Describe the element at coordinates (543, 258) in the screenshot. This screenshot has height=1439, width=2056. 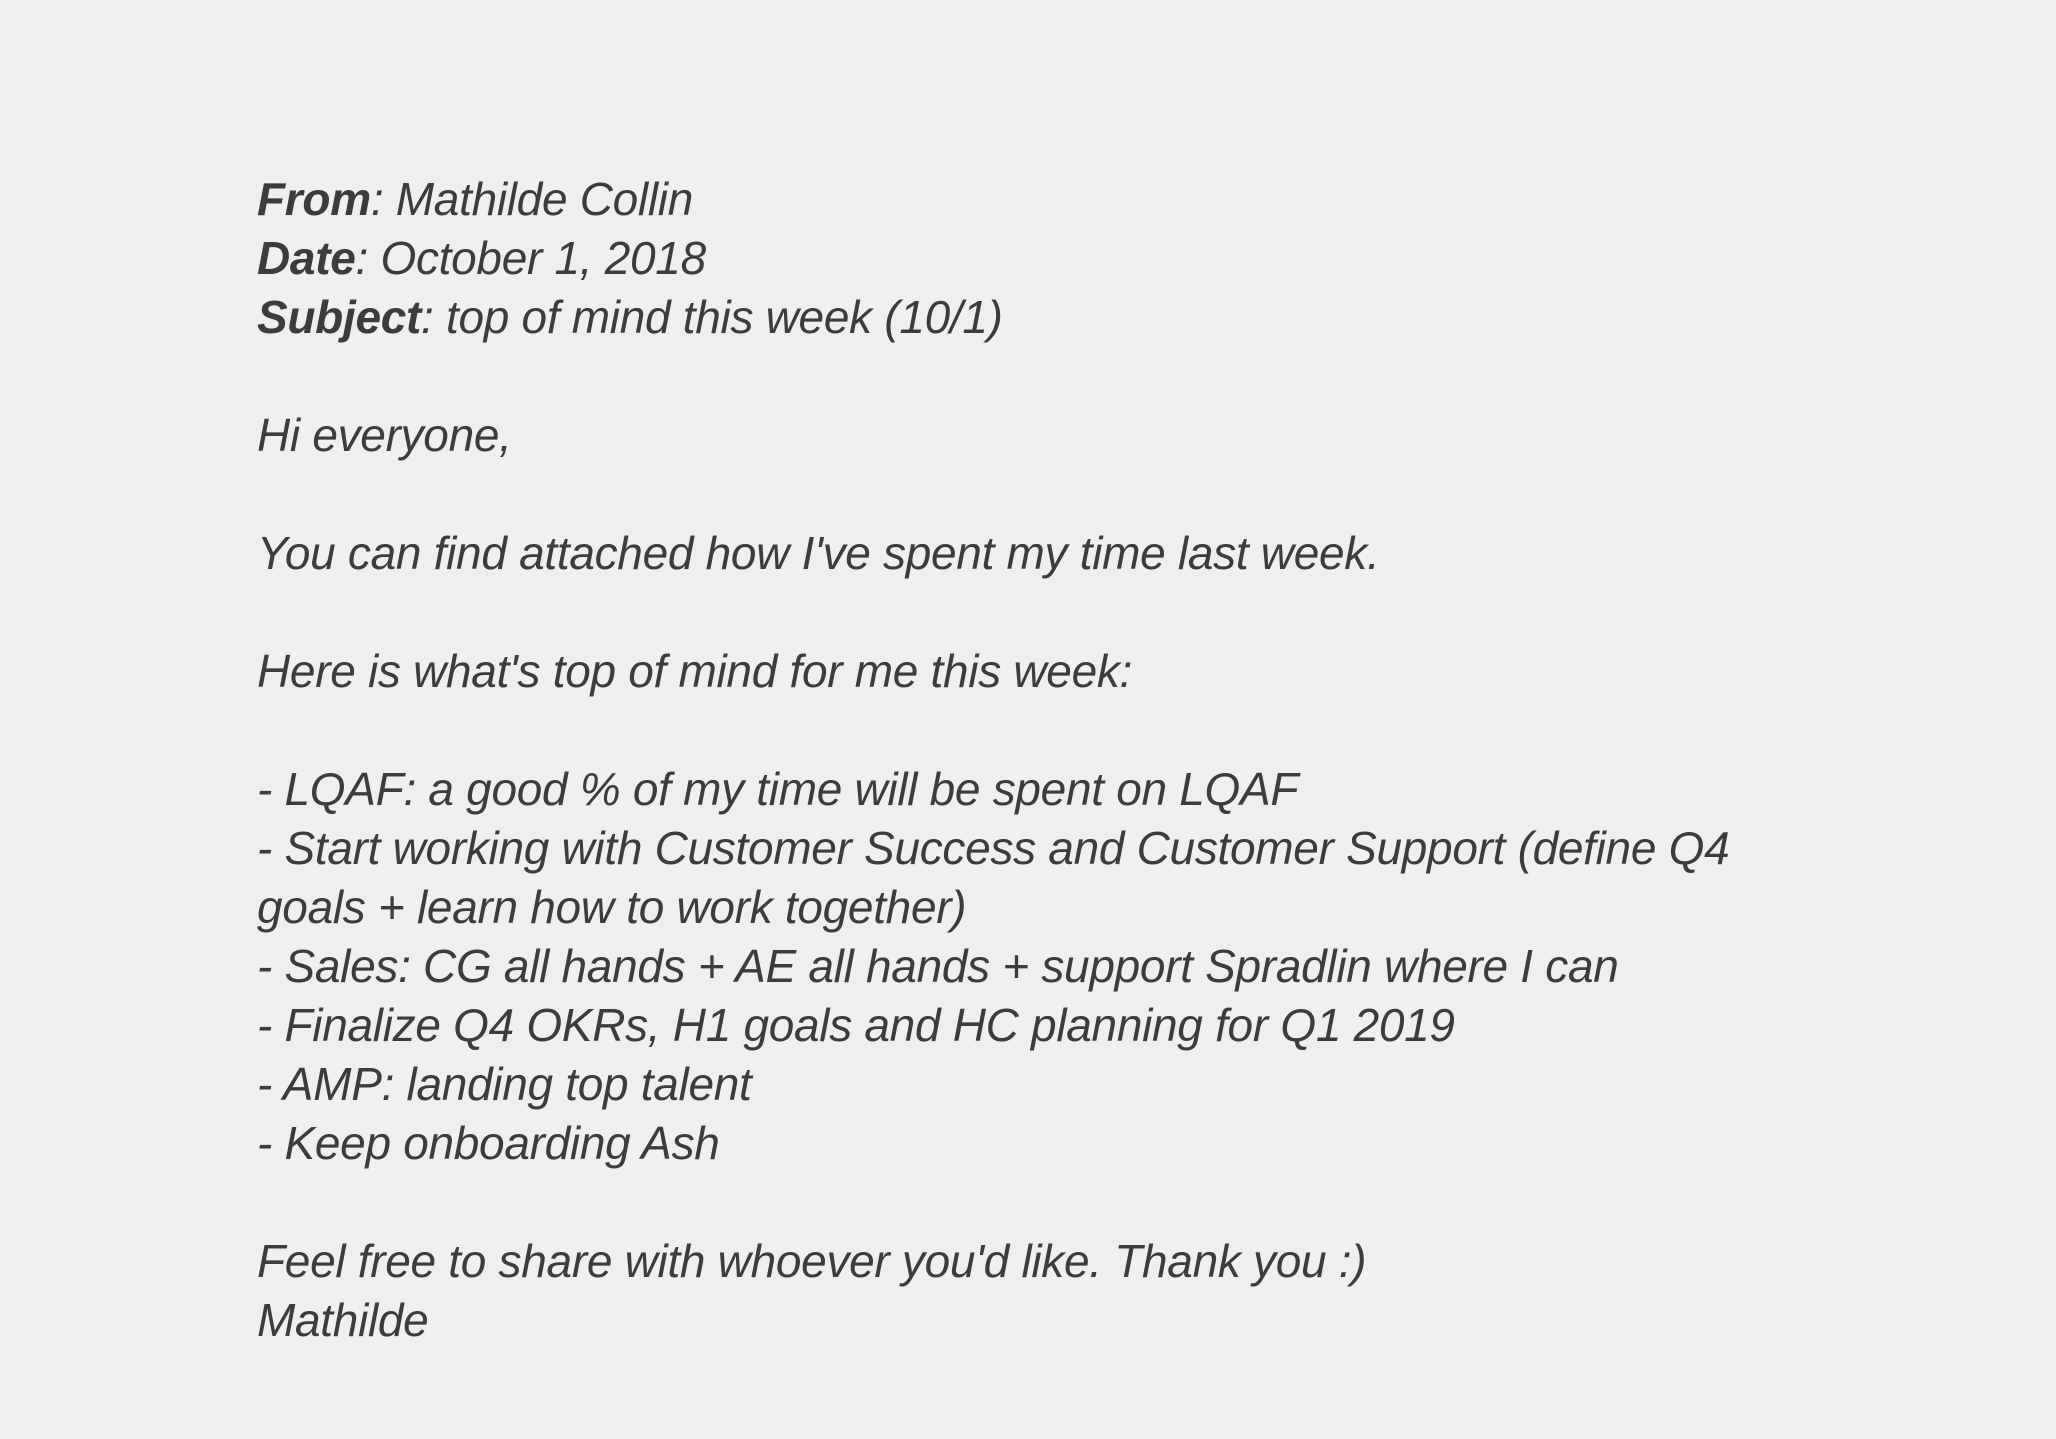
I see `date-value: October 1, 2018` at that location.